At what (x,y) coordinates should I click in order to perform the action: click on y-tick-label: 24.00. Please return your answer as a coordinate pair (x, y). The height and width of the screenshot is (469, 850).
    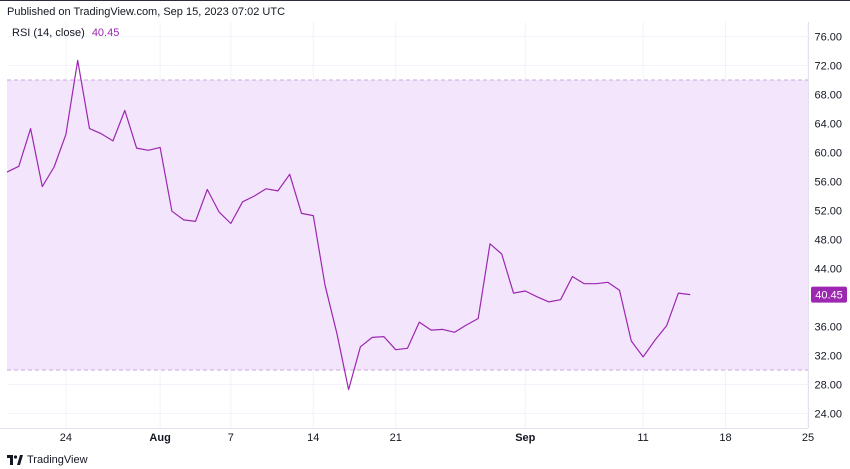
    Looking at the image, I should click on (828, 415).